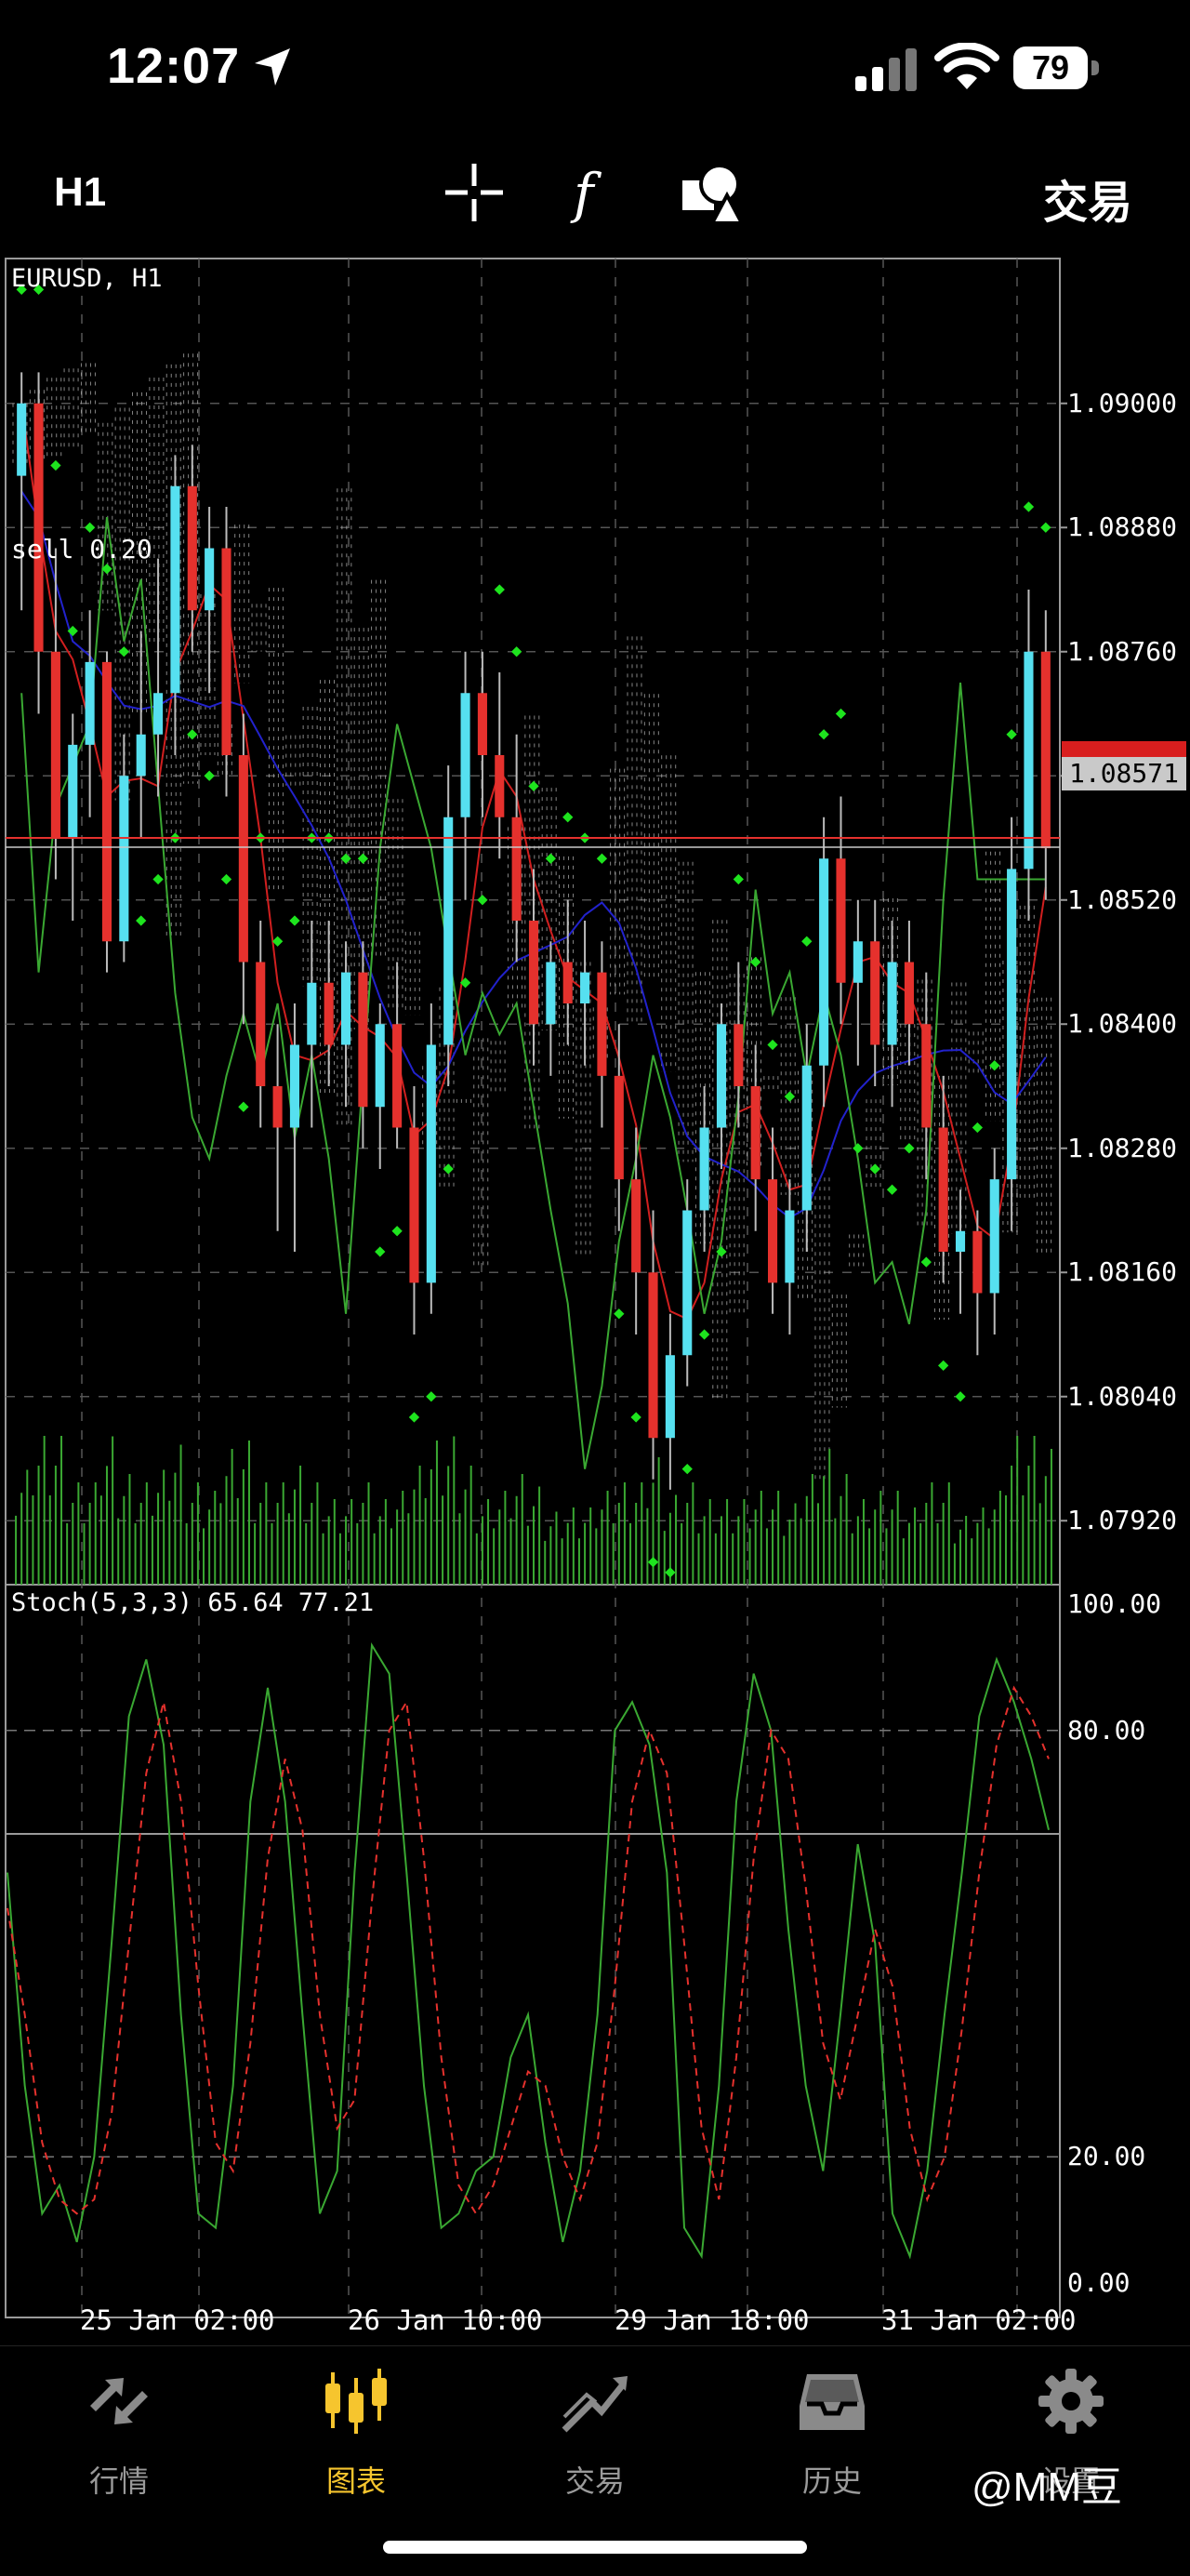 The height and width of the screenshot is (2576, 1190). I want to click on trade-button: 交易, so click(1087, 198).